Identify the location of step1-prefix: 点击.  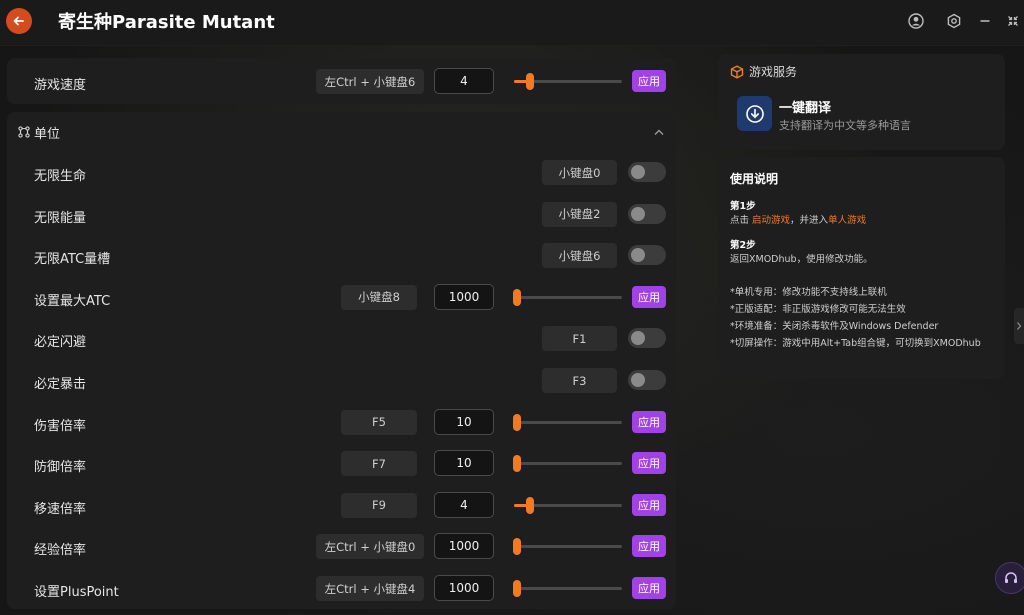
(741, 220).